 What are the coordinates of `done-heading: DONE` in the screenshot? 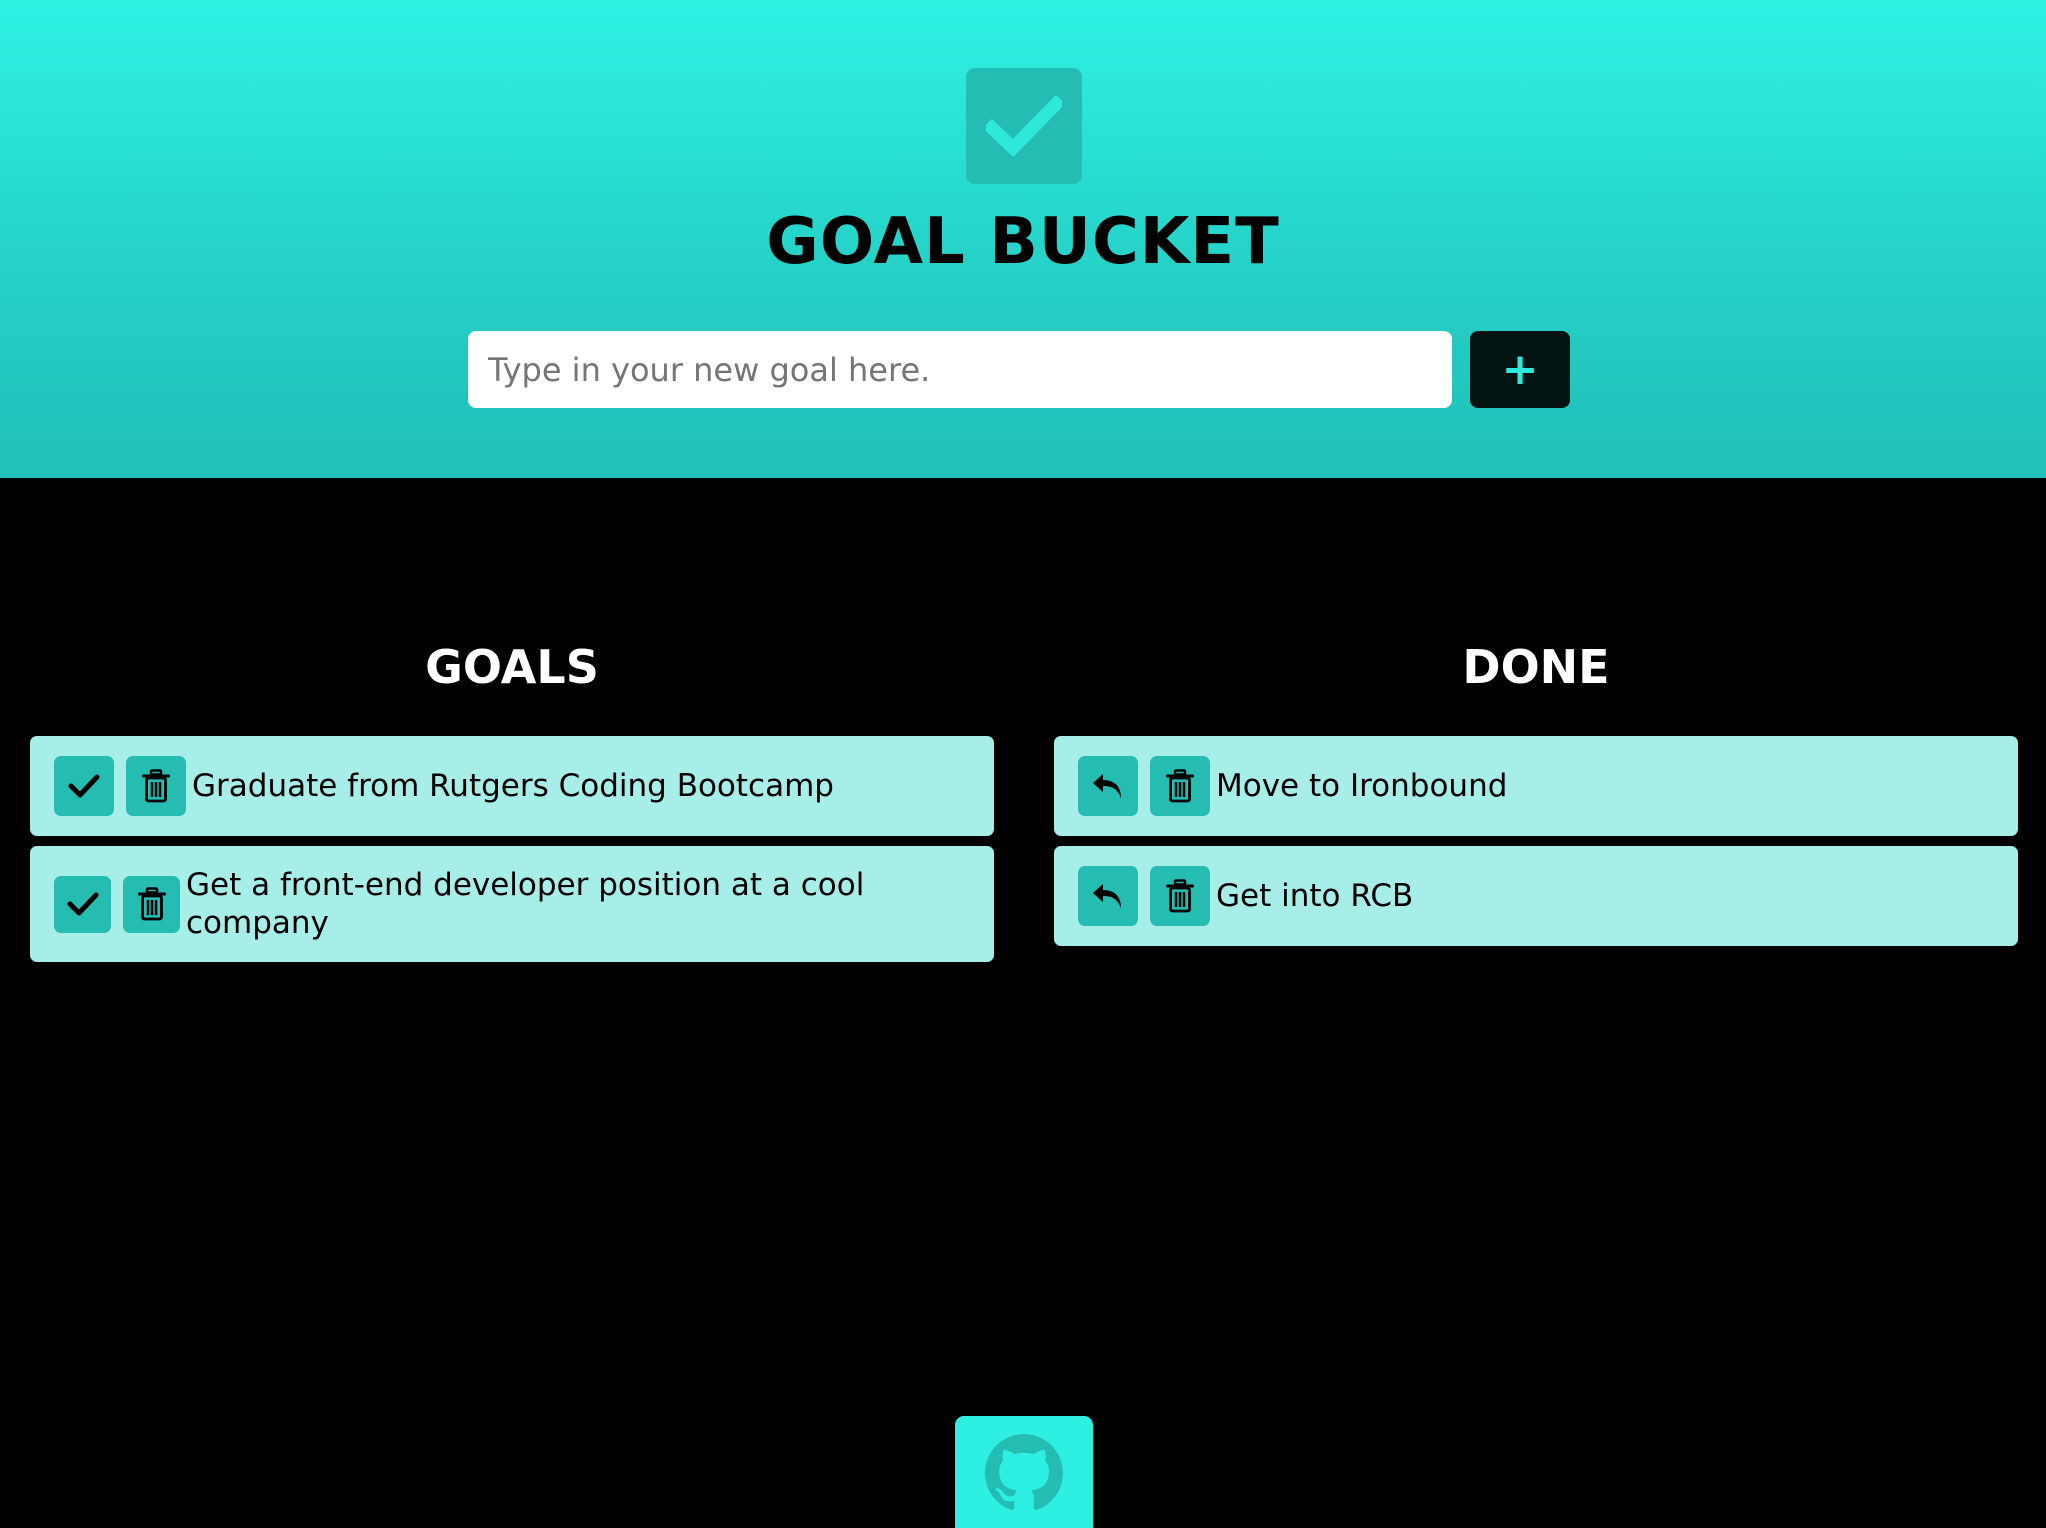 It's located at (1536, 667).